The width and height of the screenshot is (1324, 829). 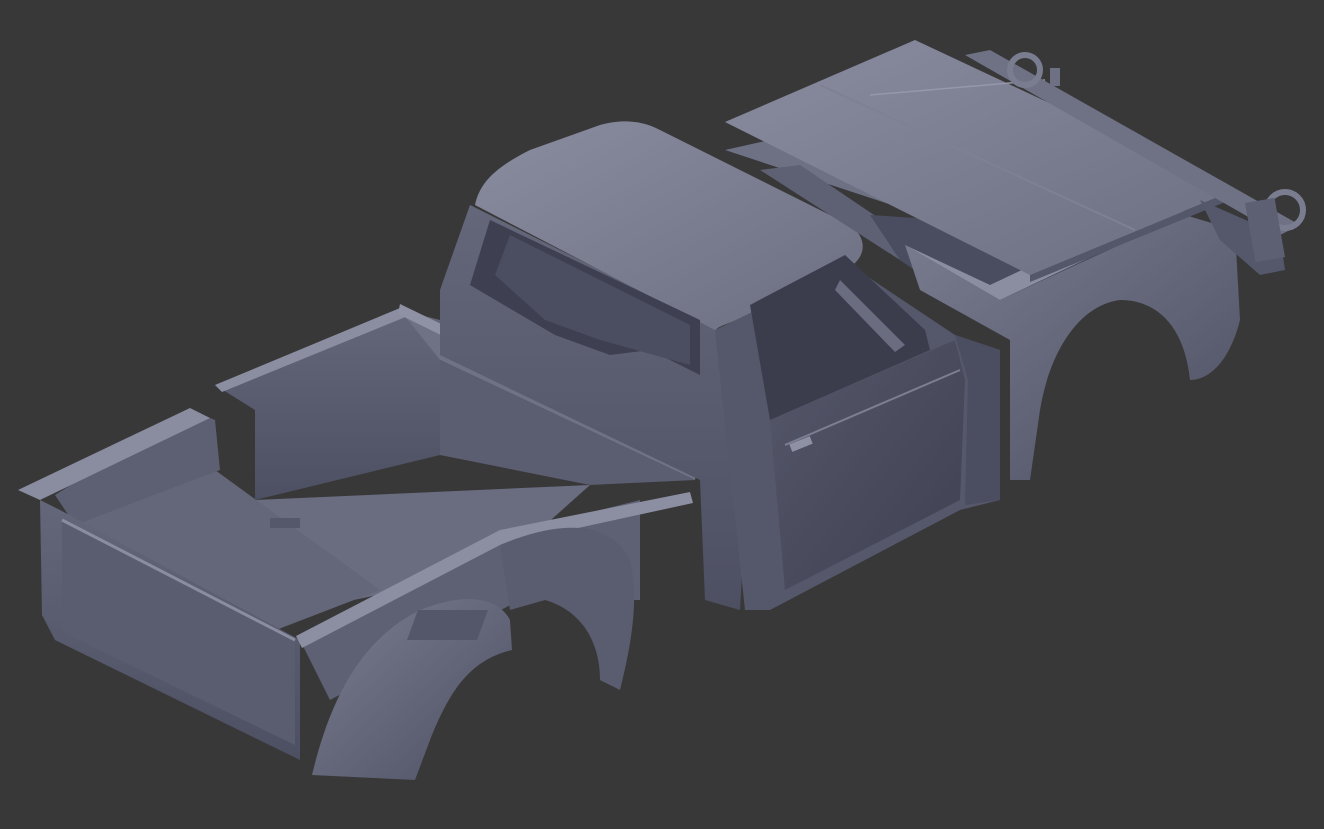 What do you see at coordinates (447, 625) in the screenshot?
I see `bed-bracket` at bounding box center [447, 625].